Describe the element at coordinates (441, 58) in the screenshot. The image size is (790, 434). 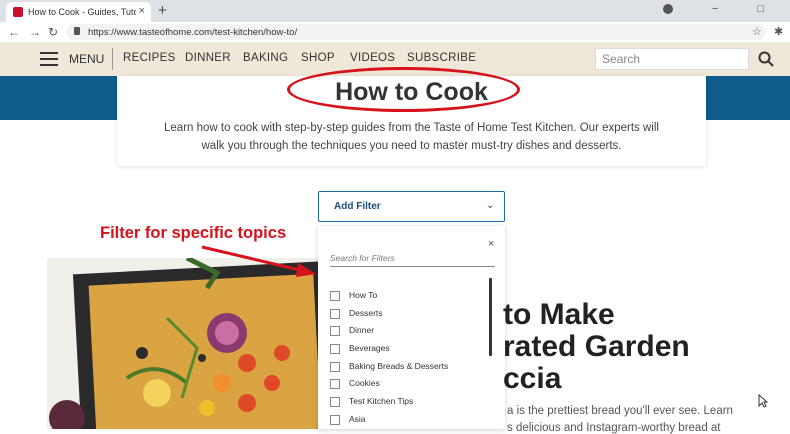
I see `nav-item-subscribe: SUBSCRIBE` at that location.